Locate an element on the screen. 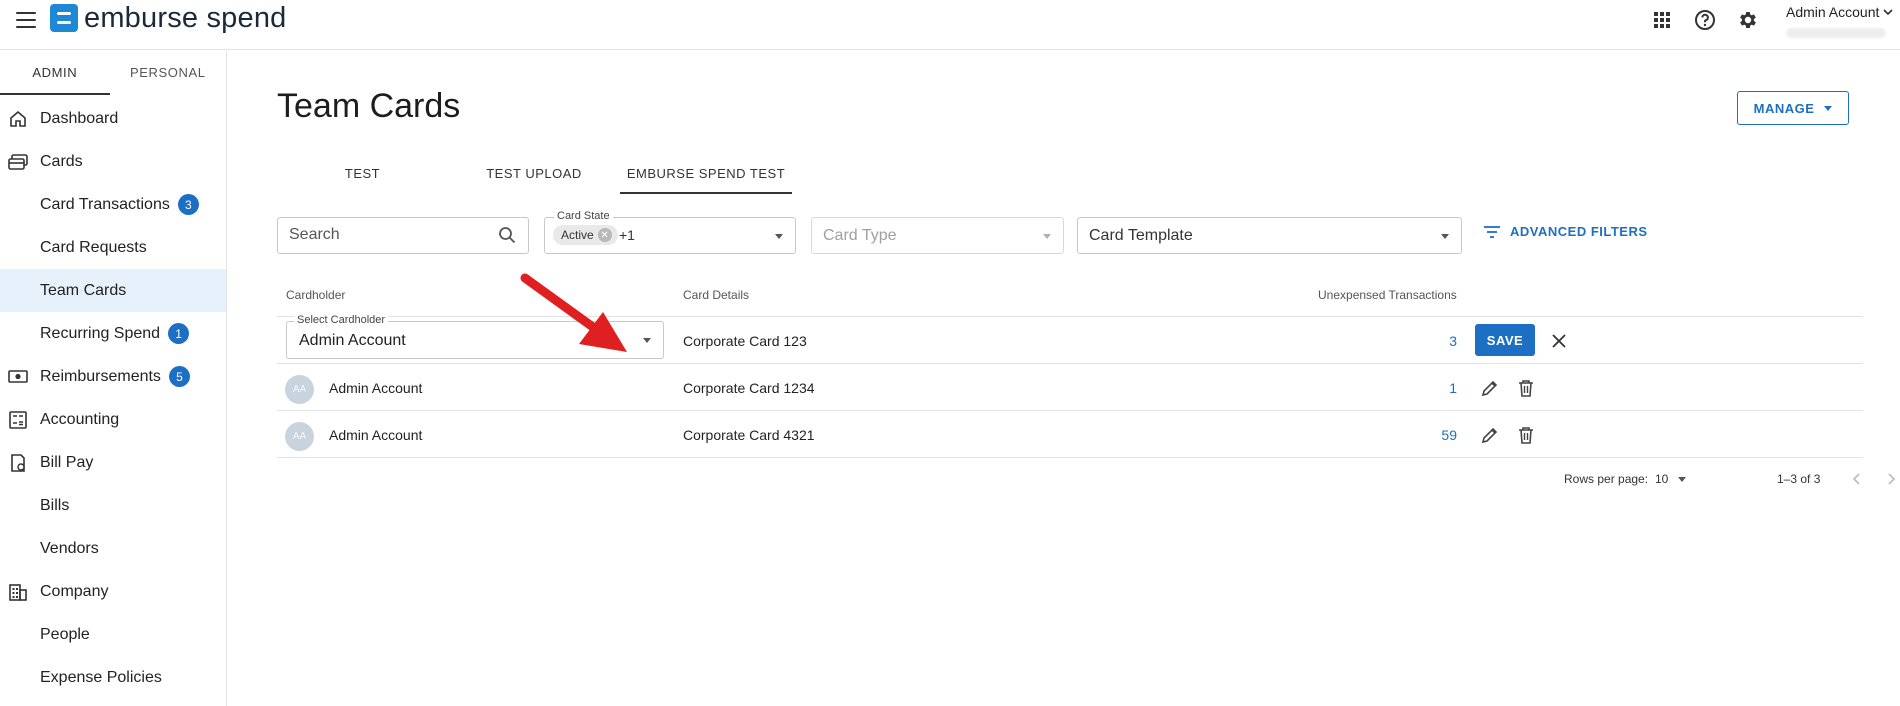  count-badge: 1 is located at coordinates (179, 333).